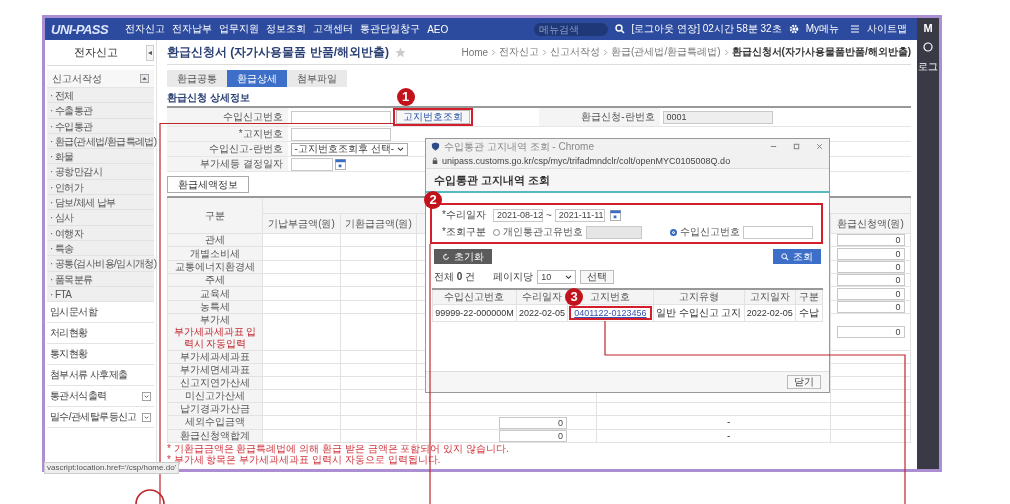 The image size is (1010, 504). What do you see at coordinates (513, 277) in the screenshot?
I see `field-label: 페이지당` at bounding box center [513, 277].